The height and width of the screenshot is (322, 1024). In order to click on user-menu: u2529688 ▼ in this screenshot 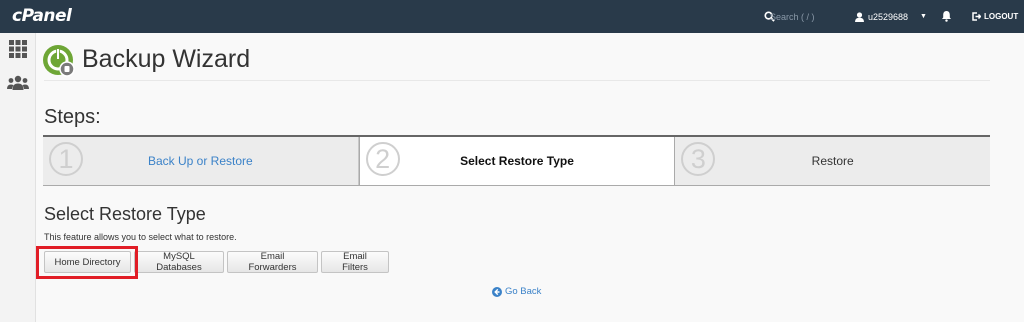, I will do `click(891, 16)`.